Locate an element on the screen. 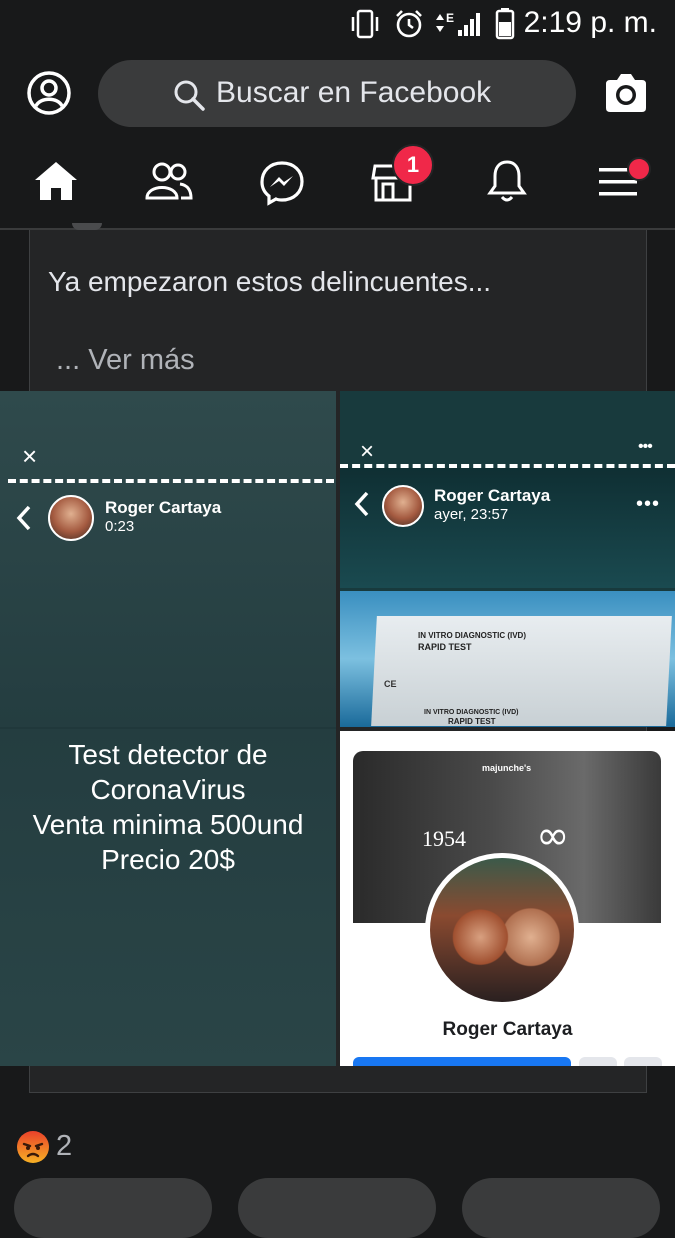 The width and height of the screenshot is (675, 1238). post-image-profile: majunche's 1954 ∞ Roger Cartaya is located at coordinates (507, 898).